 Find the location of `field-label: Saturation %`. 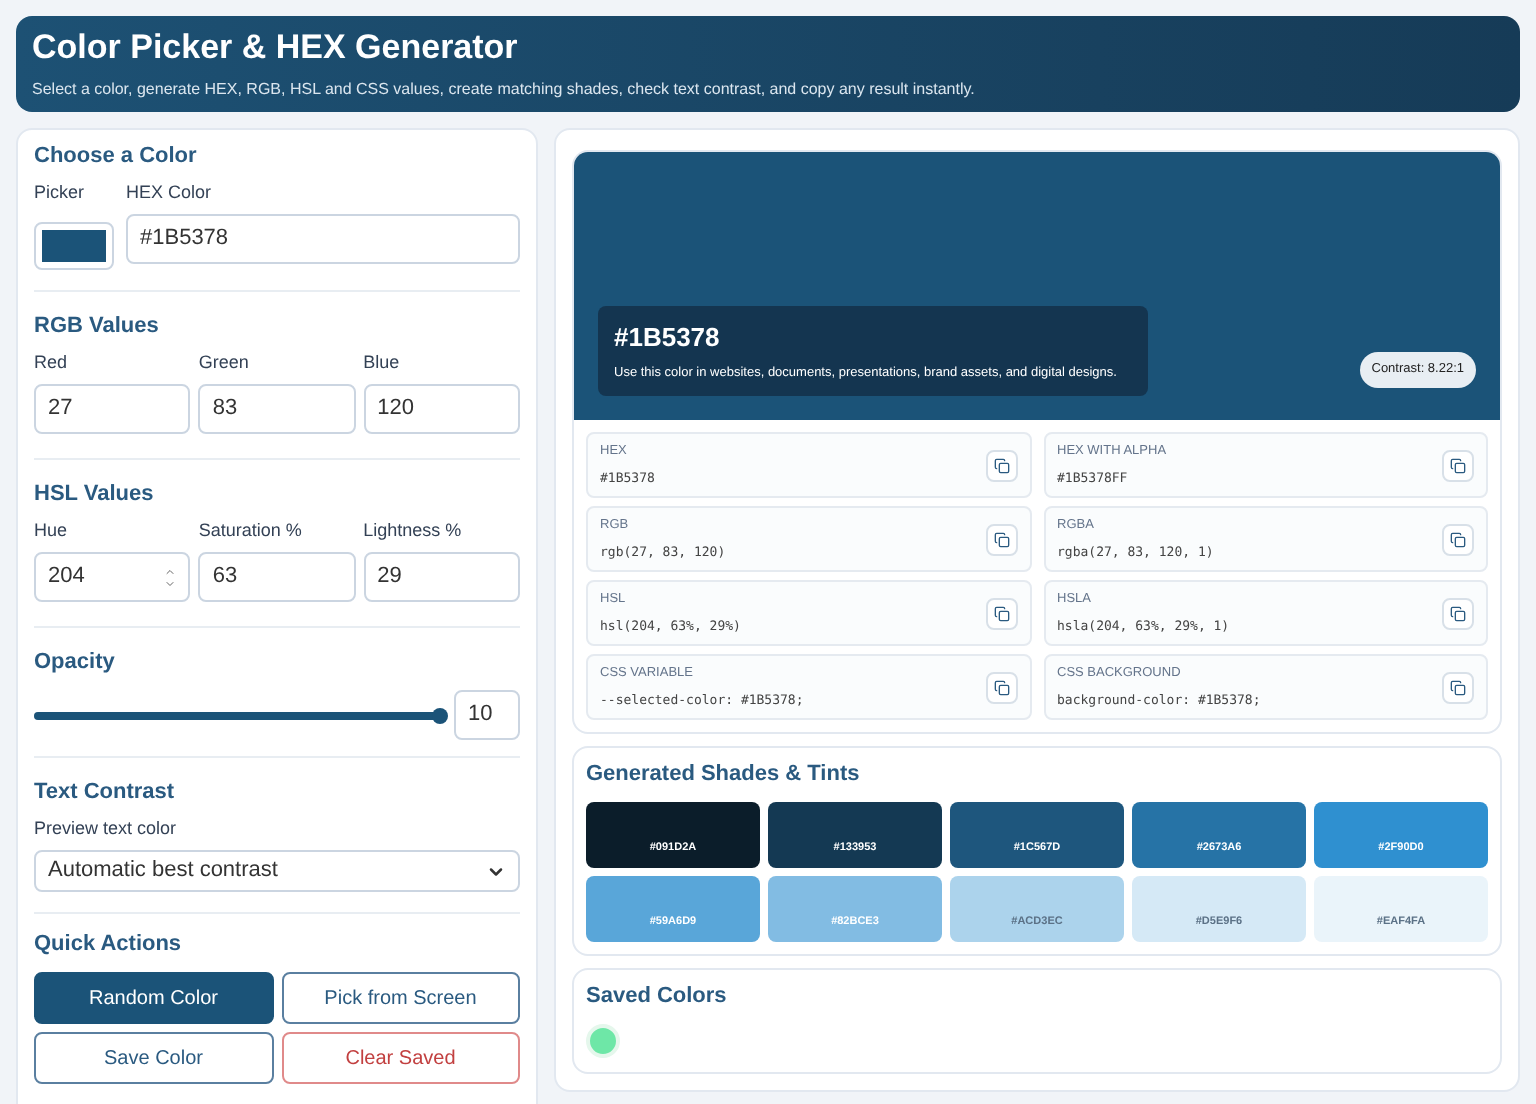

field-label: Saturation % is located at coordinates (251, 531).